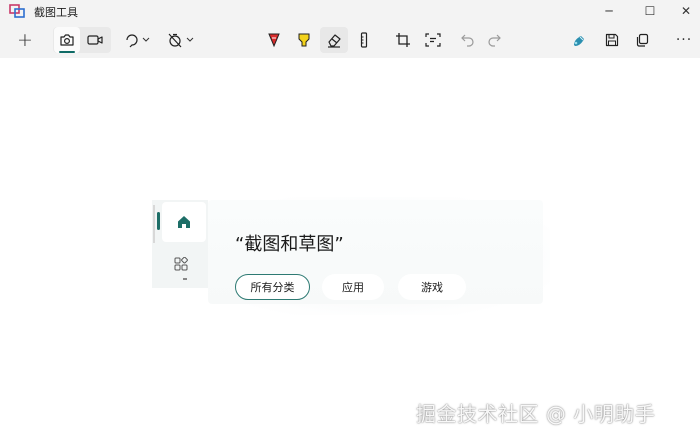  I want to click on snip-shape-icon, so click(138, 41).